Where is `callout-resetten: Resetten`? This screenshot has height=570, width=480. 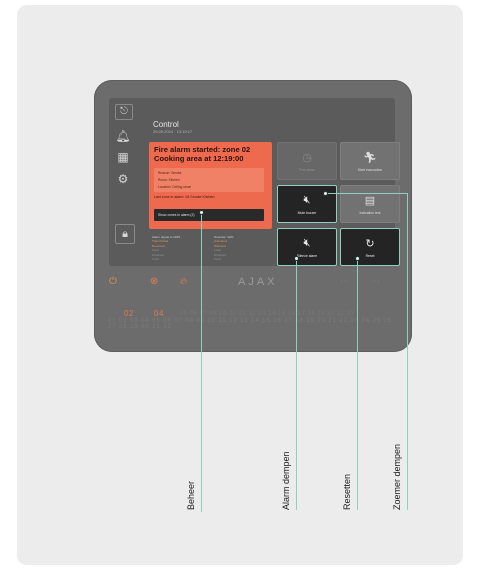
callout-resetten: Resetten is located at coordinates (347, 491).